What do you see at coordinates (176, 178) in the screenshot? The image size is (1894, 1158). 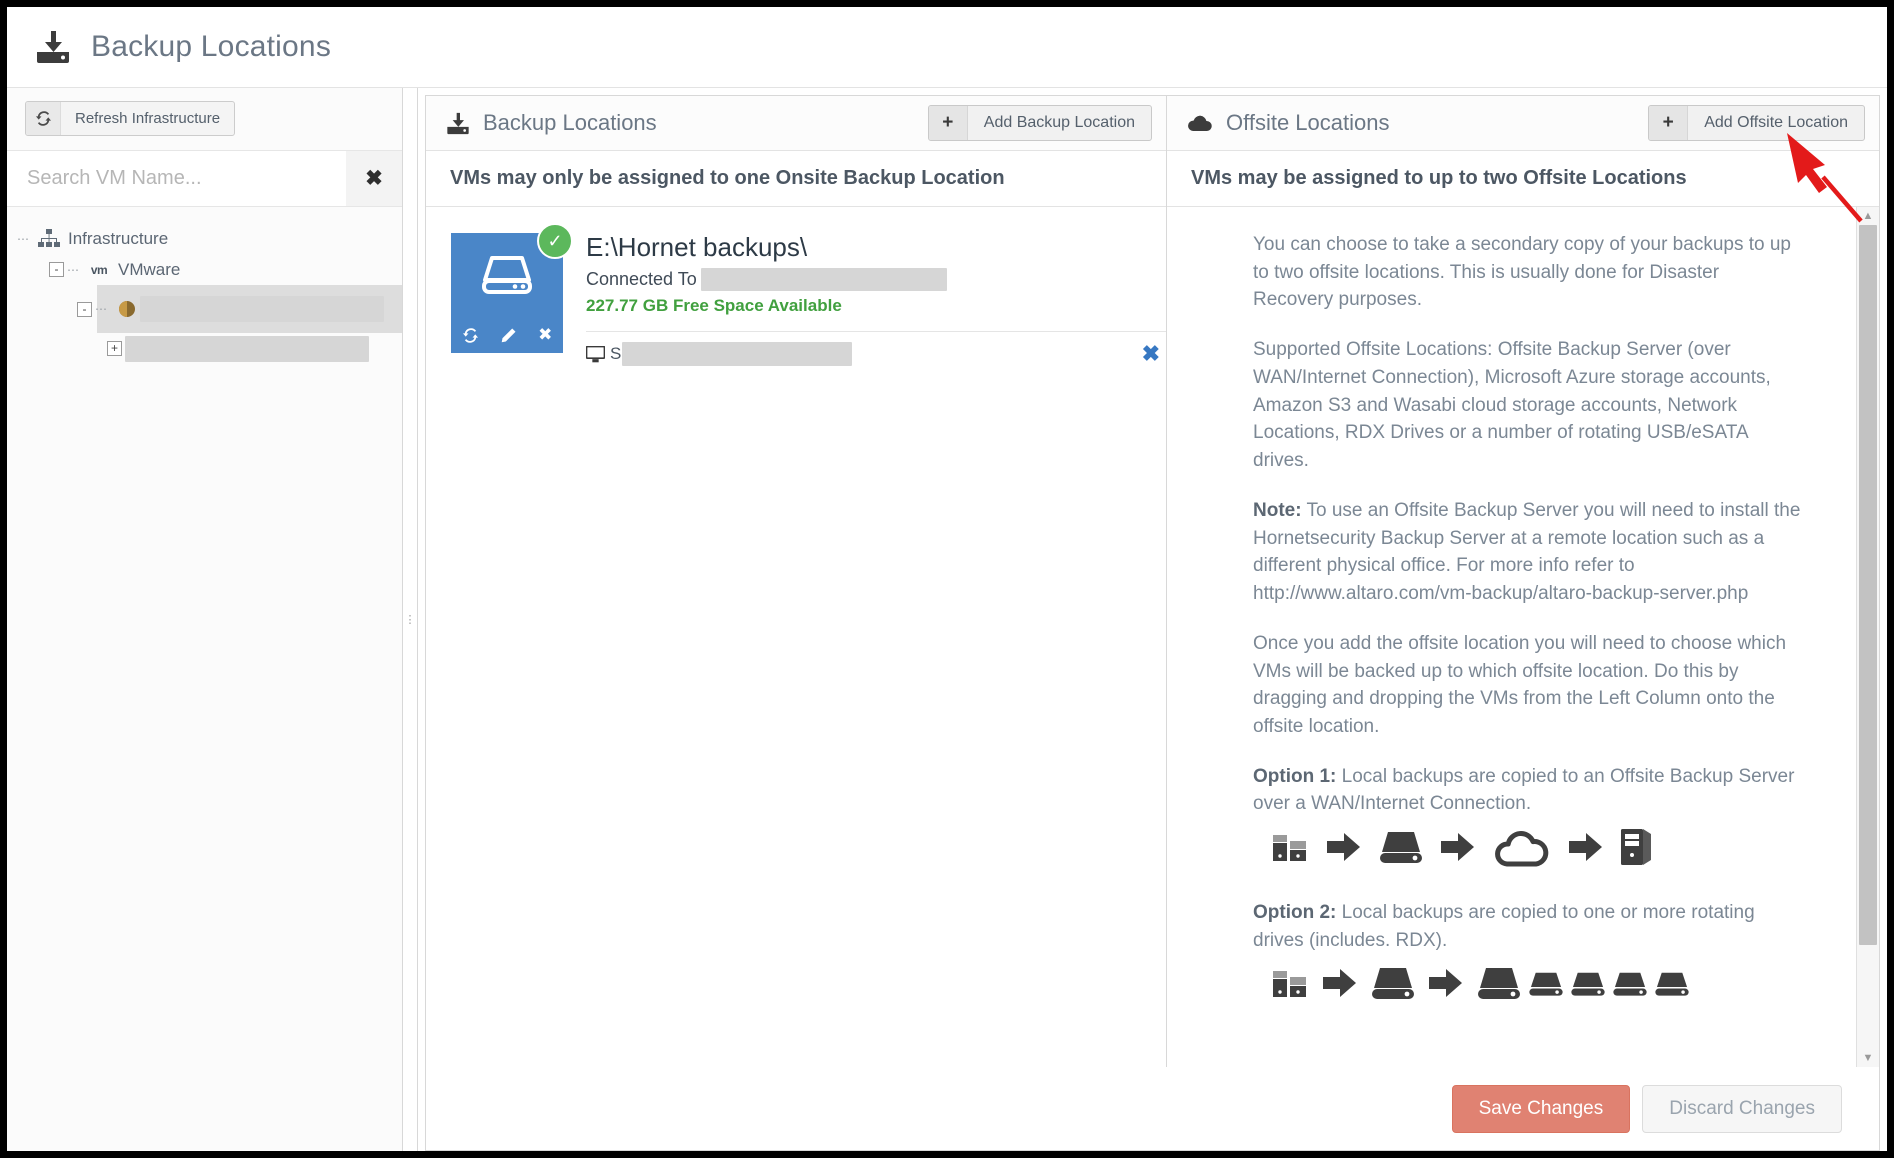 I see `search-input` at bounding box center [176, 178].